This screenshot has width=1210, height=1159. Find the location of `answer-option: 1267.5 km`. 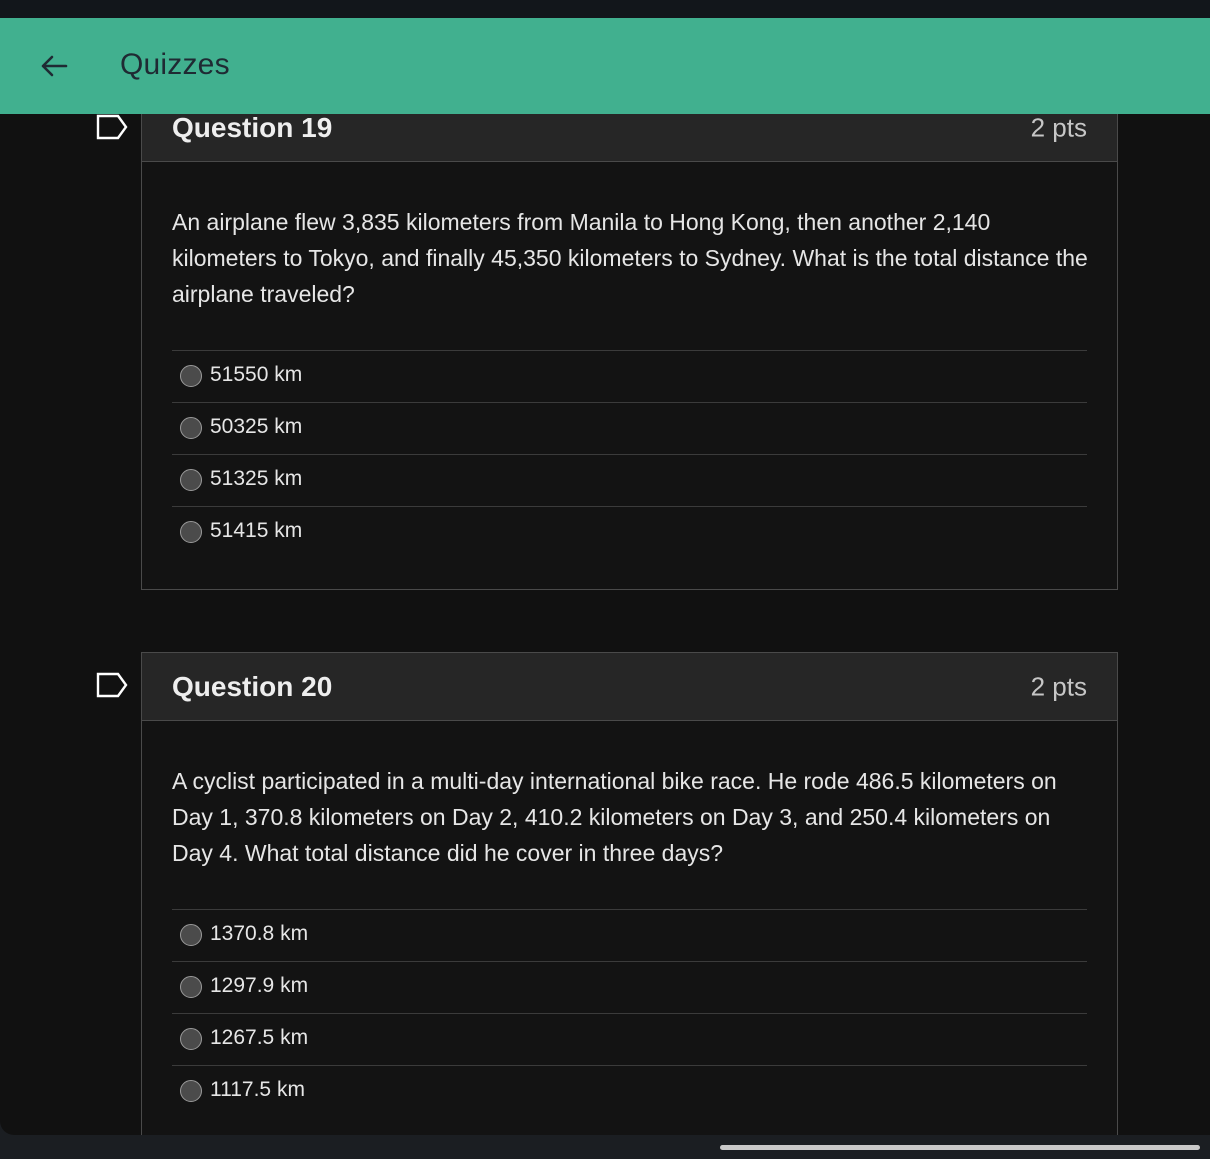

answer-option: 1267.5 km is located at coordinates (629, 1039).